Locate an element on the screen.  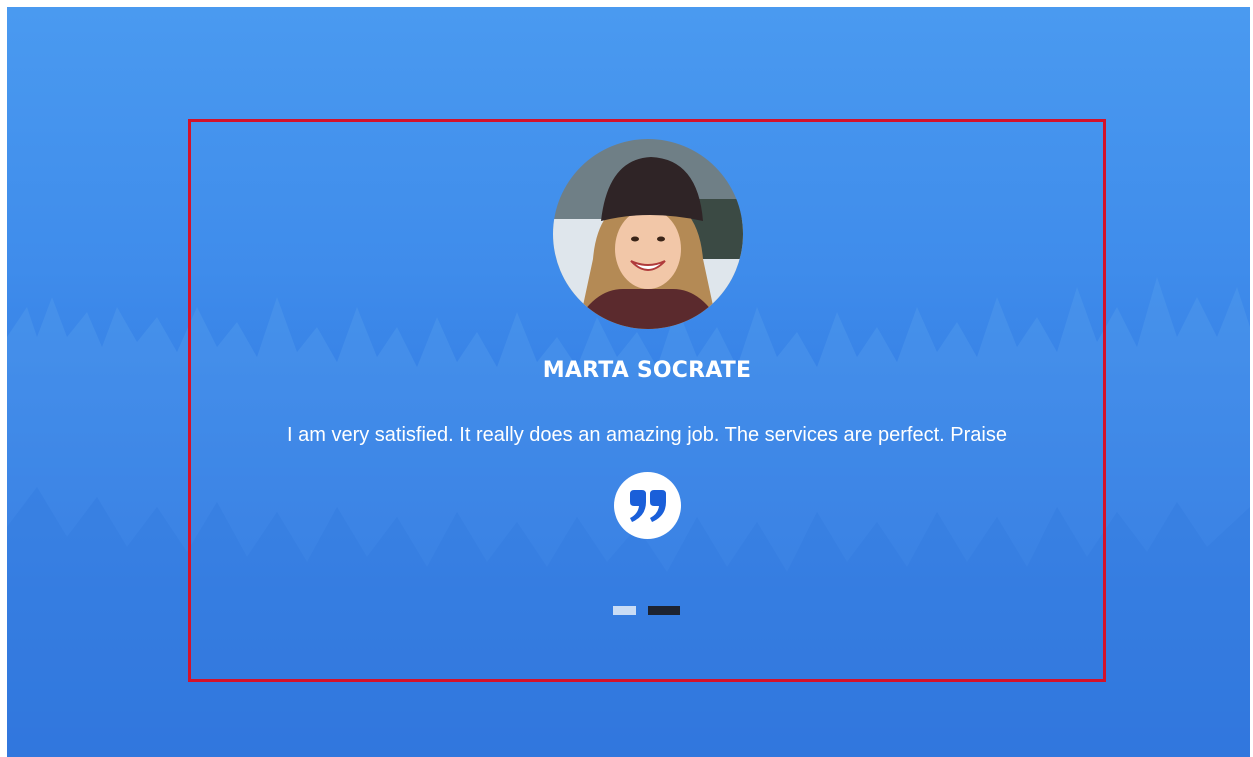
avatar is located at coordinates (648, 234).